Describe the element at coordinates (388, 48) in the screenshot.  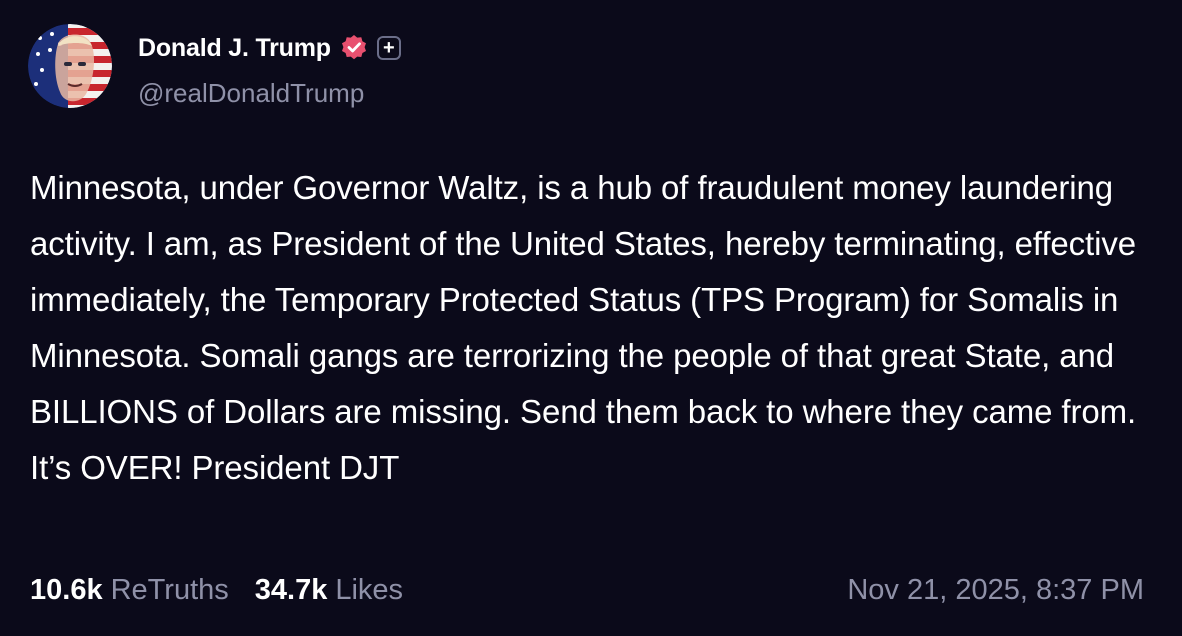
I see `plus-badge-icon: +` at that location.